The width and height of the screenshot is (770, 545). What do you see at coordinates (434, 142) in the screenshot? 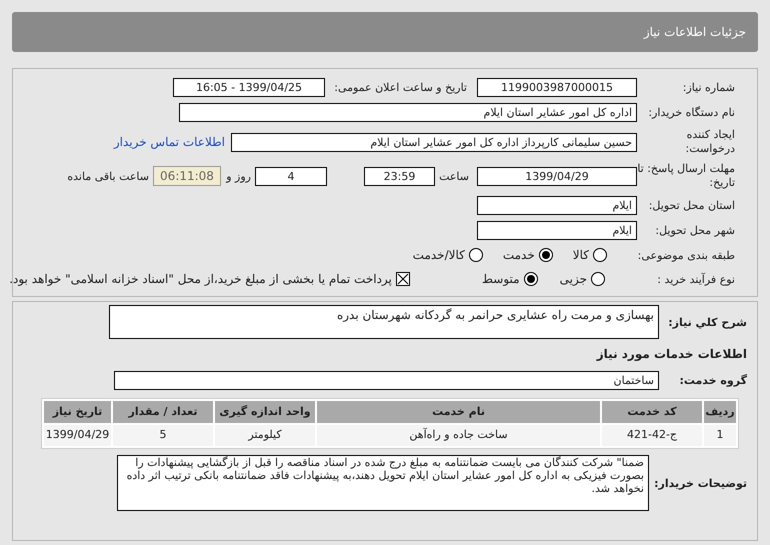
I see `text-field: حسین سلیمانی کارپرداز اداره کل امور عشایر استان ایلام` at bounding box center [434, 142].